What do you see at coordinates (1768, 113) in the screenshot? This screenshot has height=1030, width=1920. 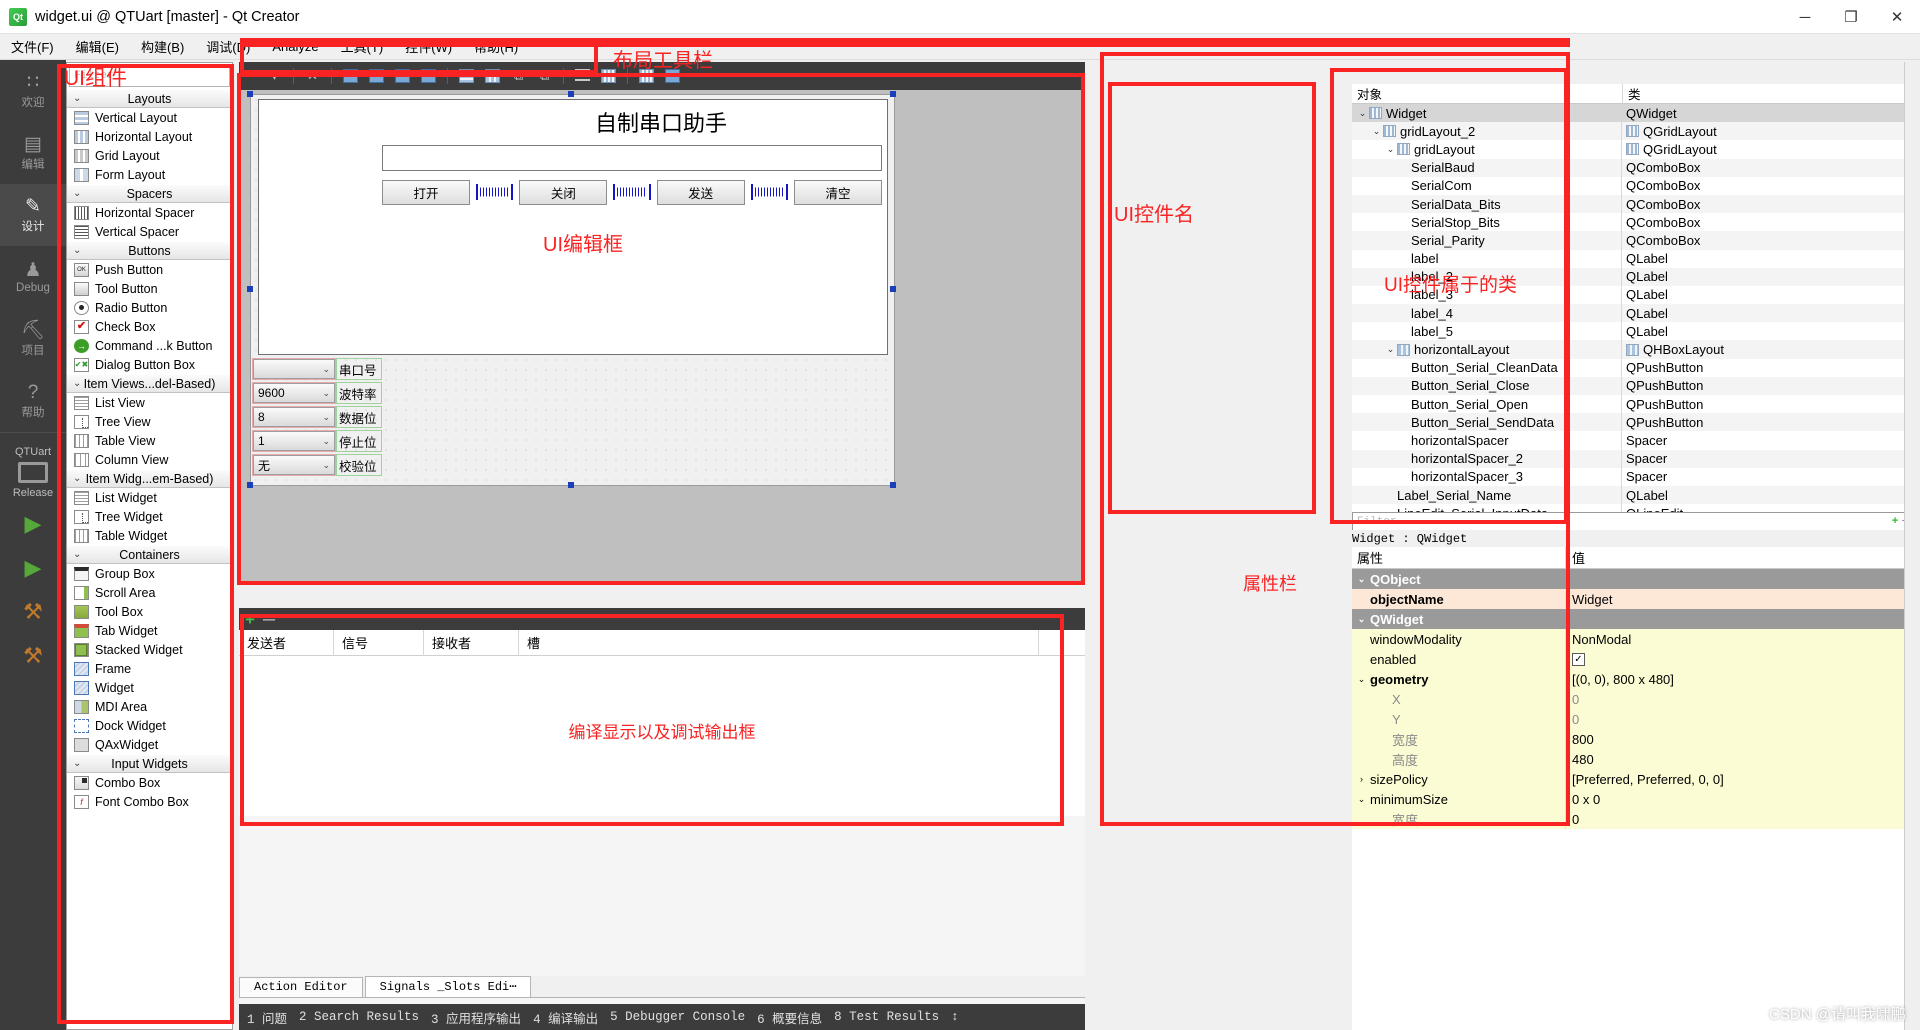 I see `class-row-Widget: QWidget` at bounding box center [1768, 113].